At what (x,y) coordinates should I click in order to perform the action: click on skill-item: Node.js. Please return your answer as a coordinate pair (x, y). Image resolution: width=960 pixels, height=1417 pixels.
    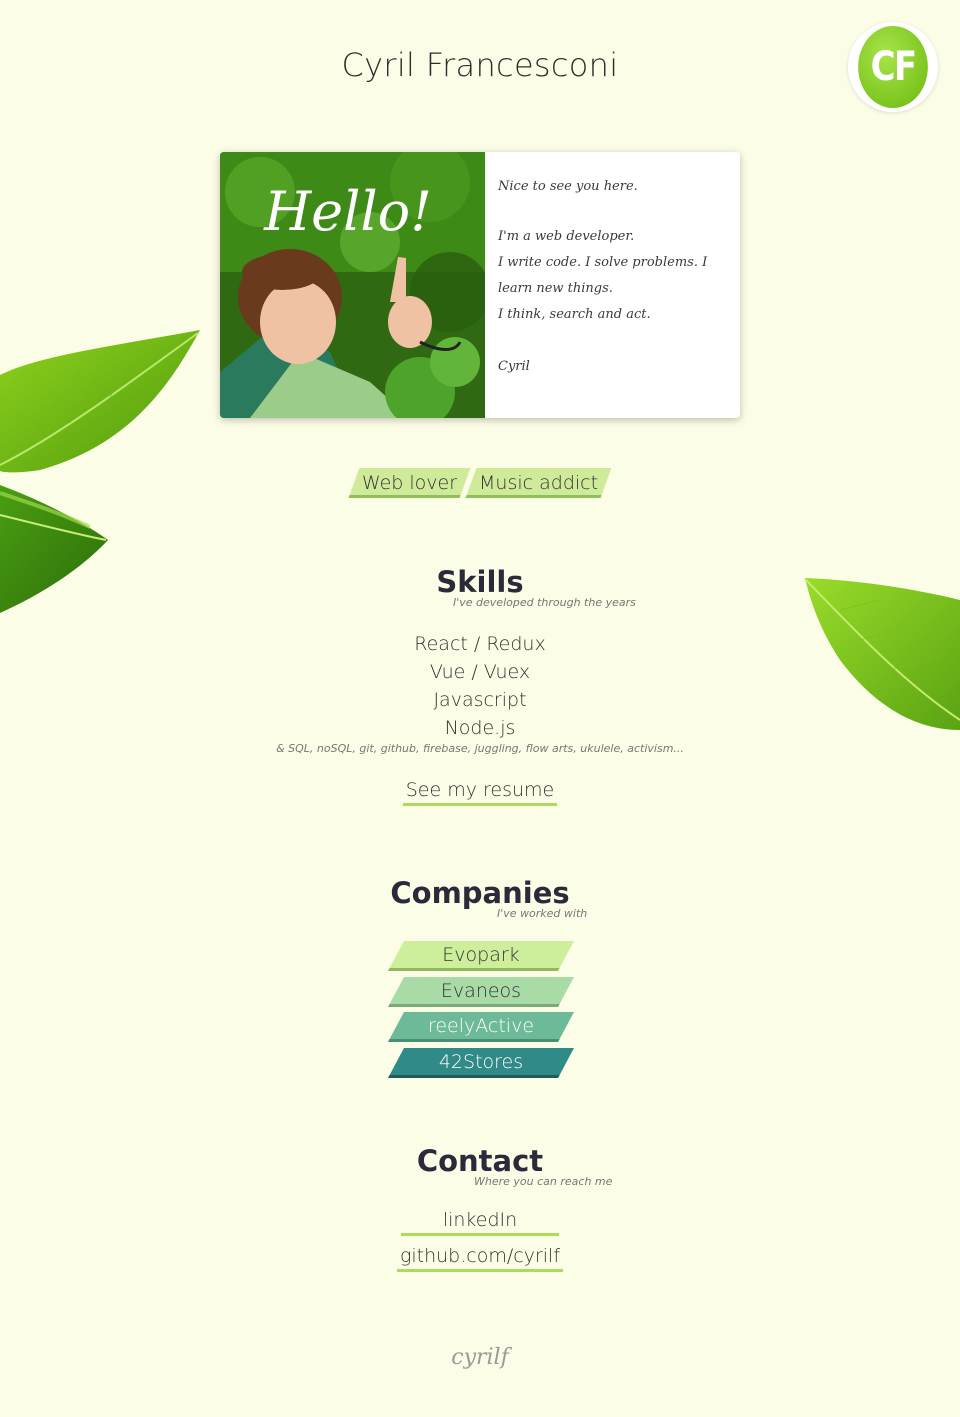
    Looking at the image, I should click on (480, 728).